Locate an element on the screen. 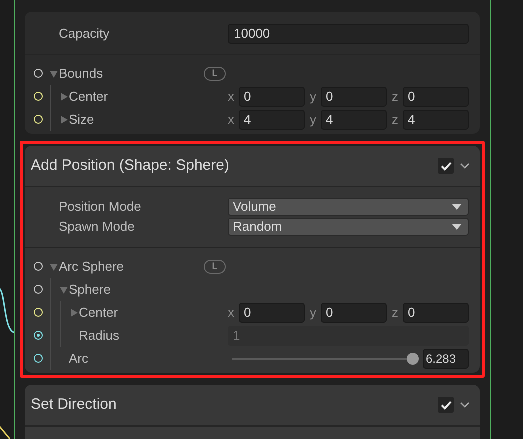  block-title: Set Direction is located at coordinates (74, 404).